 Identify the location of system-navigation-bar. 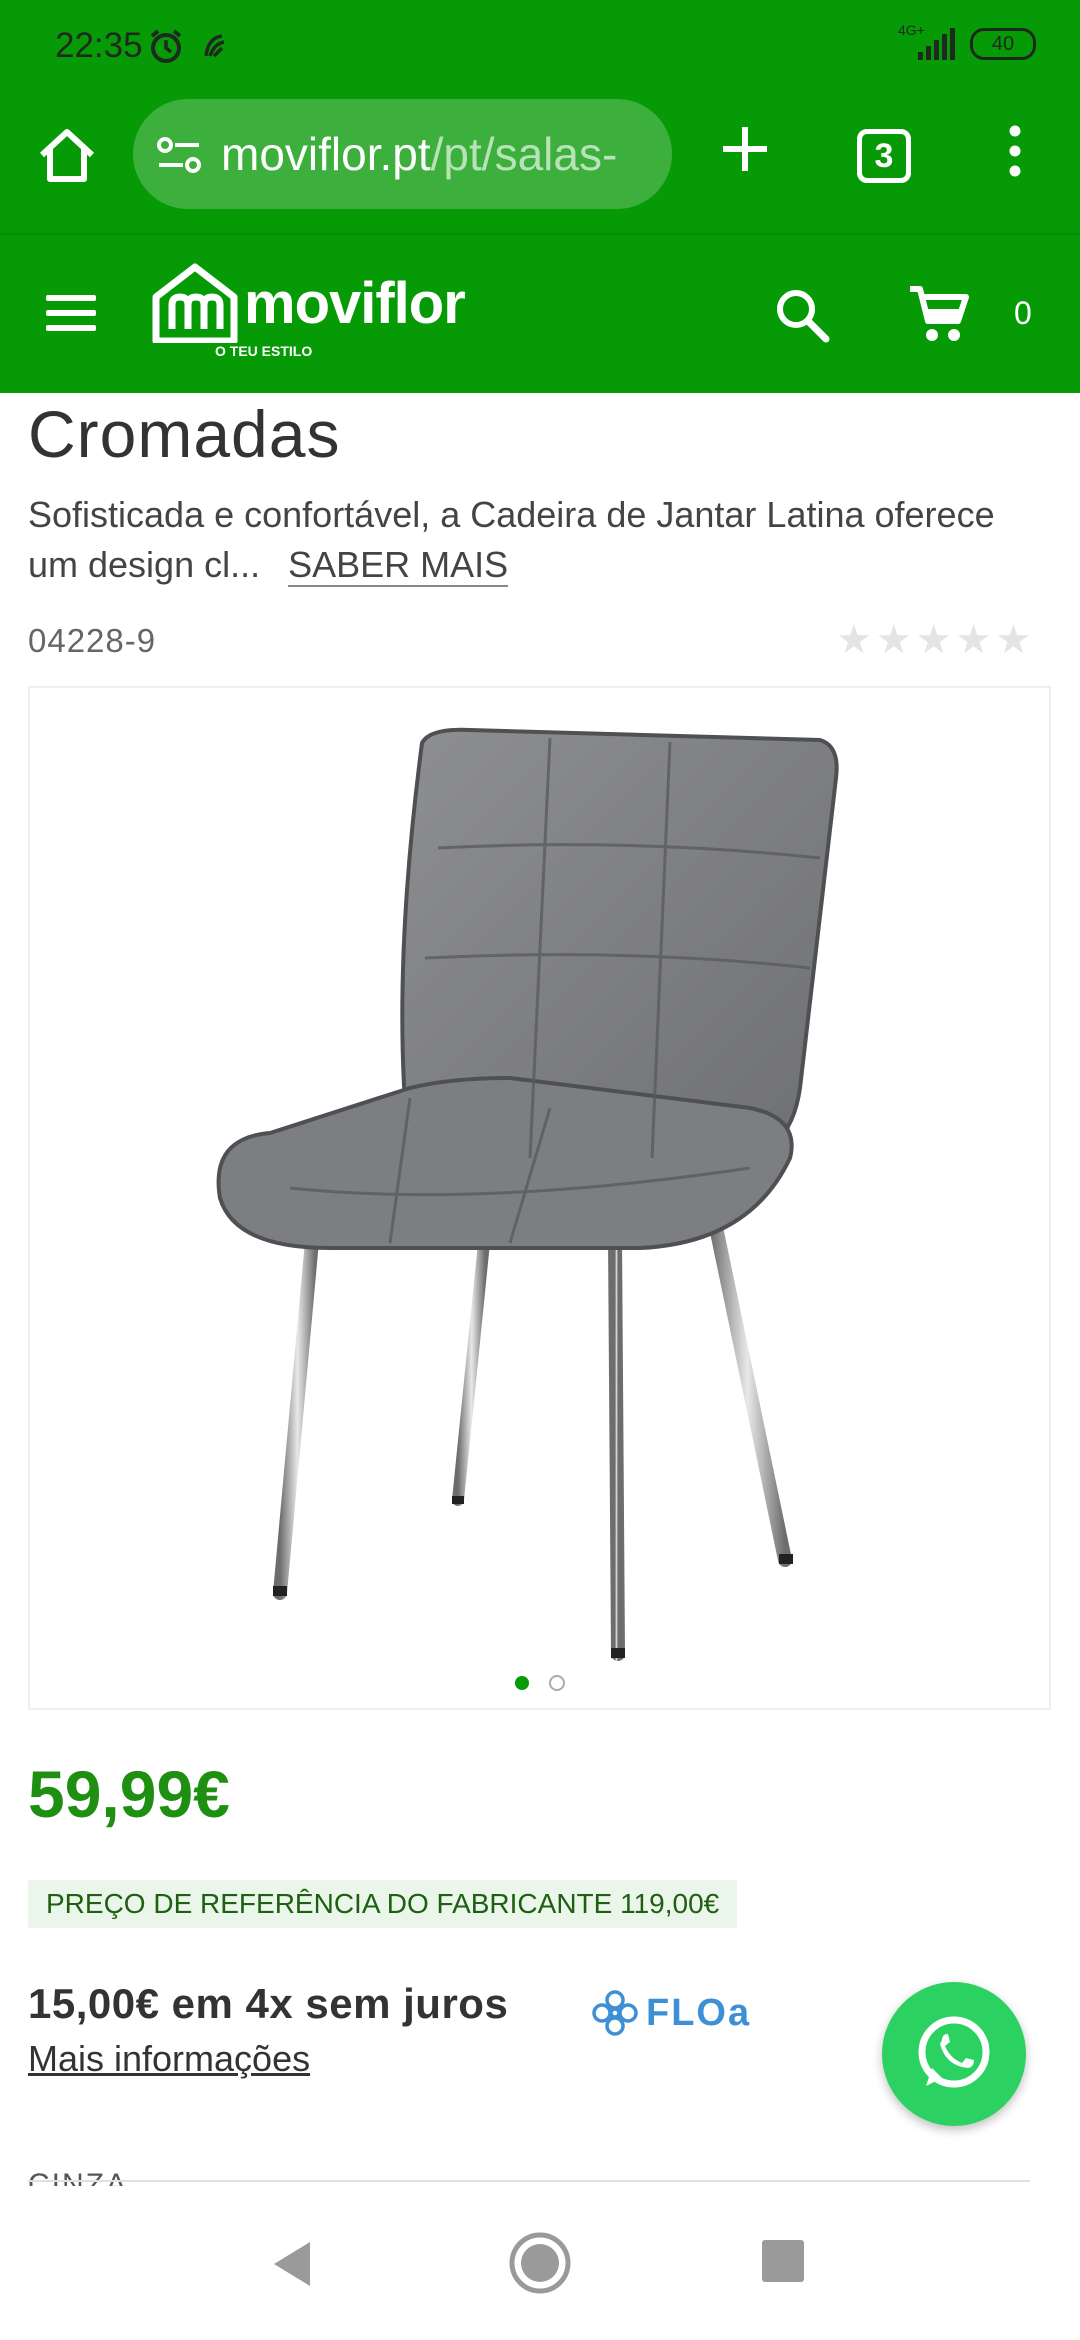
(540, 2263).